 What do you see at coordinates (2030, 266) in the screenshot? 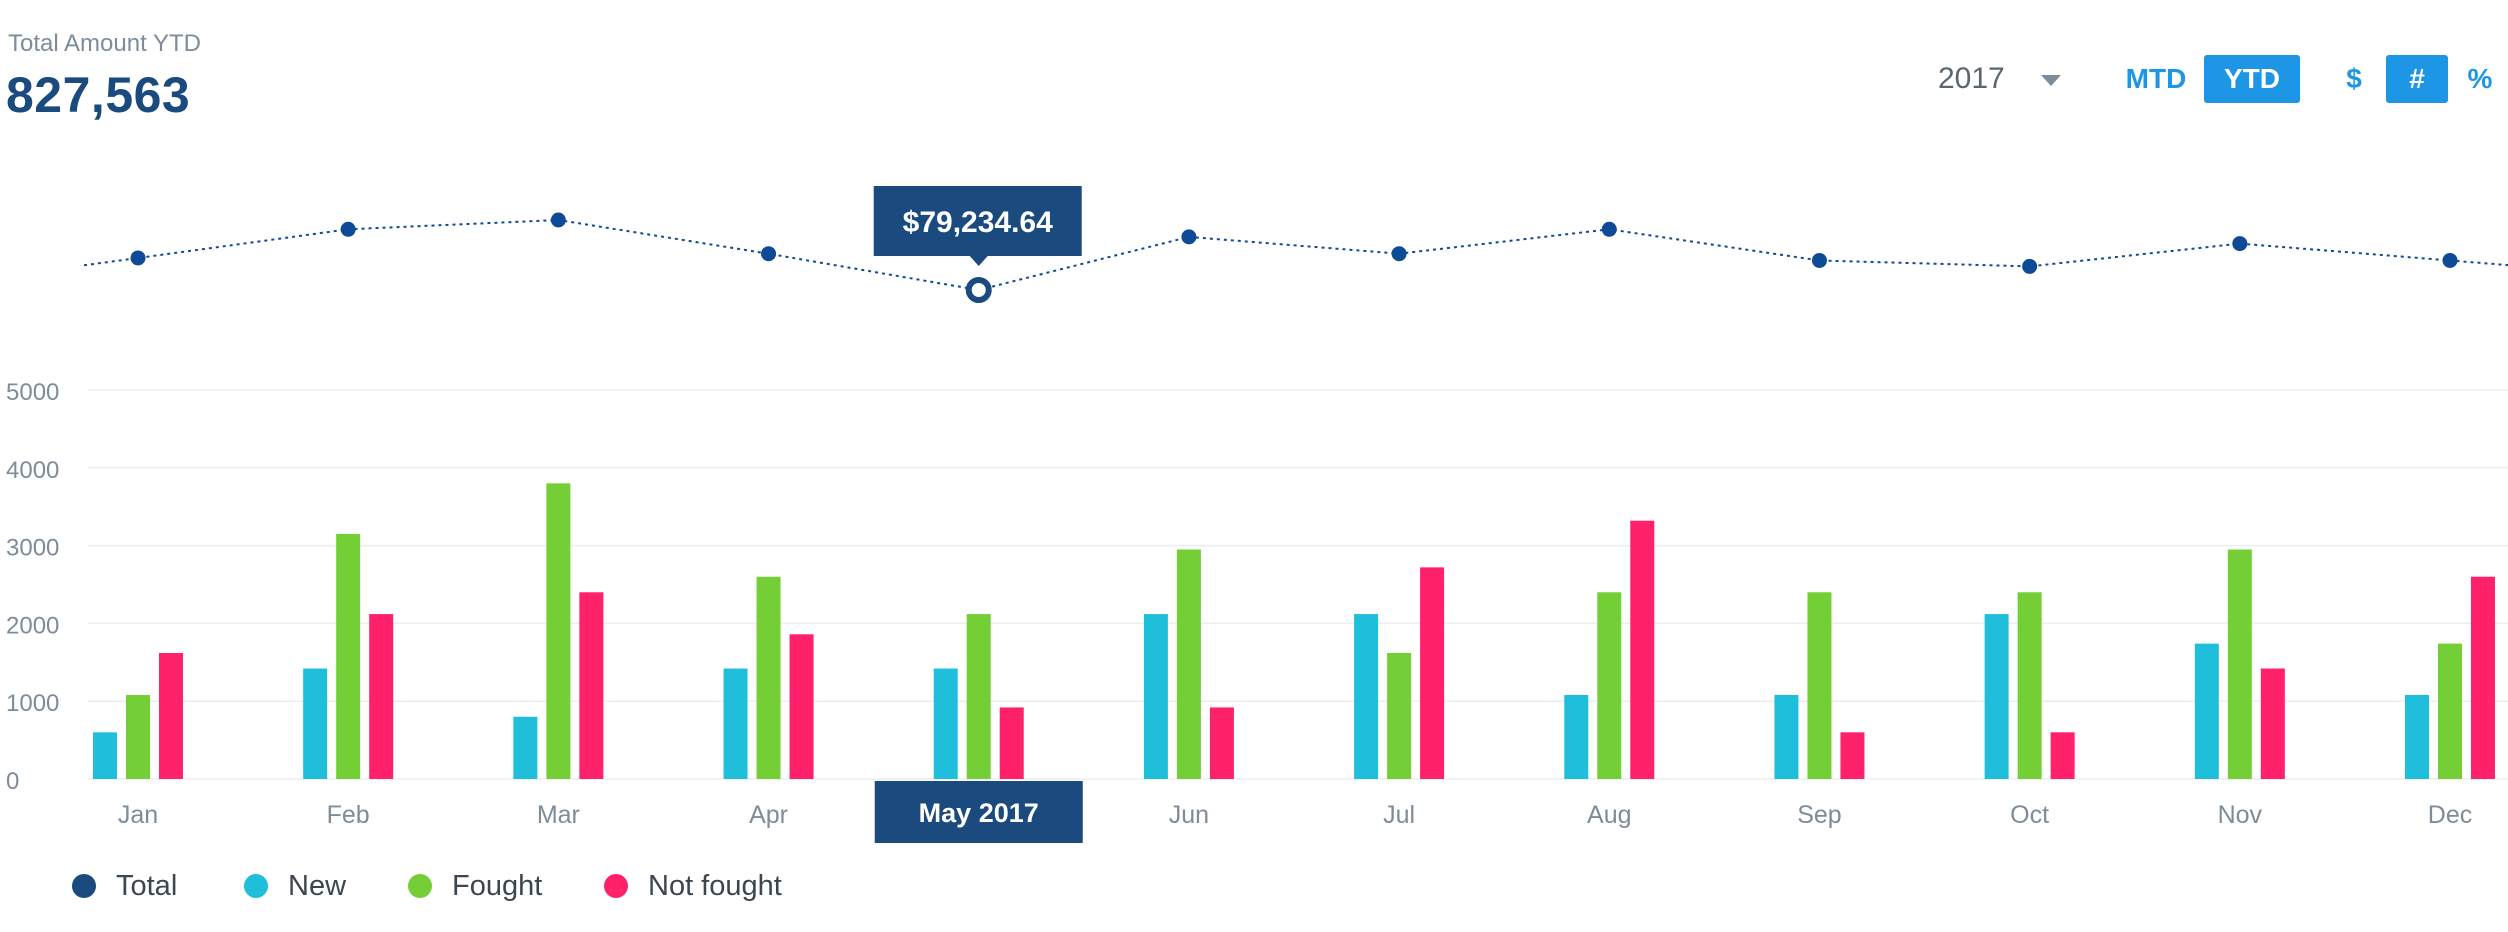
I see `total-point-oct` at bounding box center [2030, 266].